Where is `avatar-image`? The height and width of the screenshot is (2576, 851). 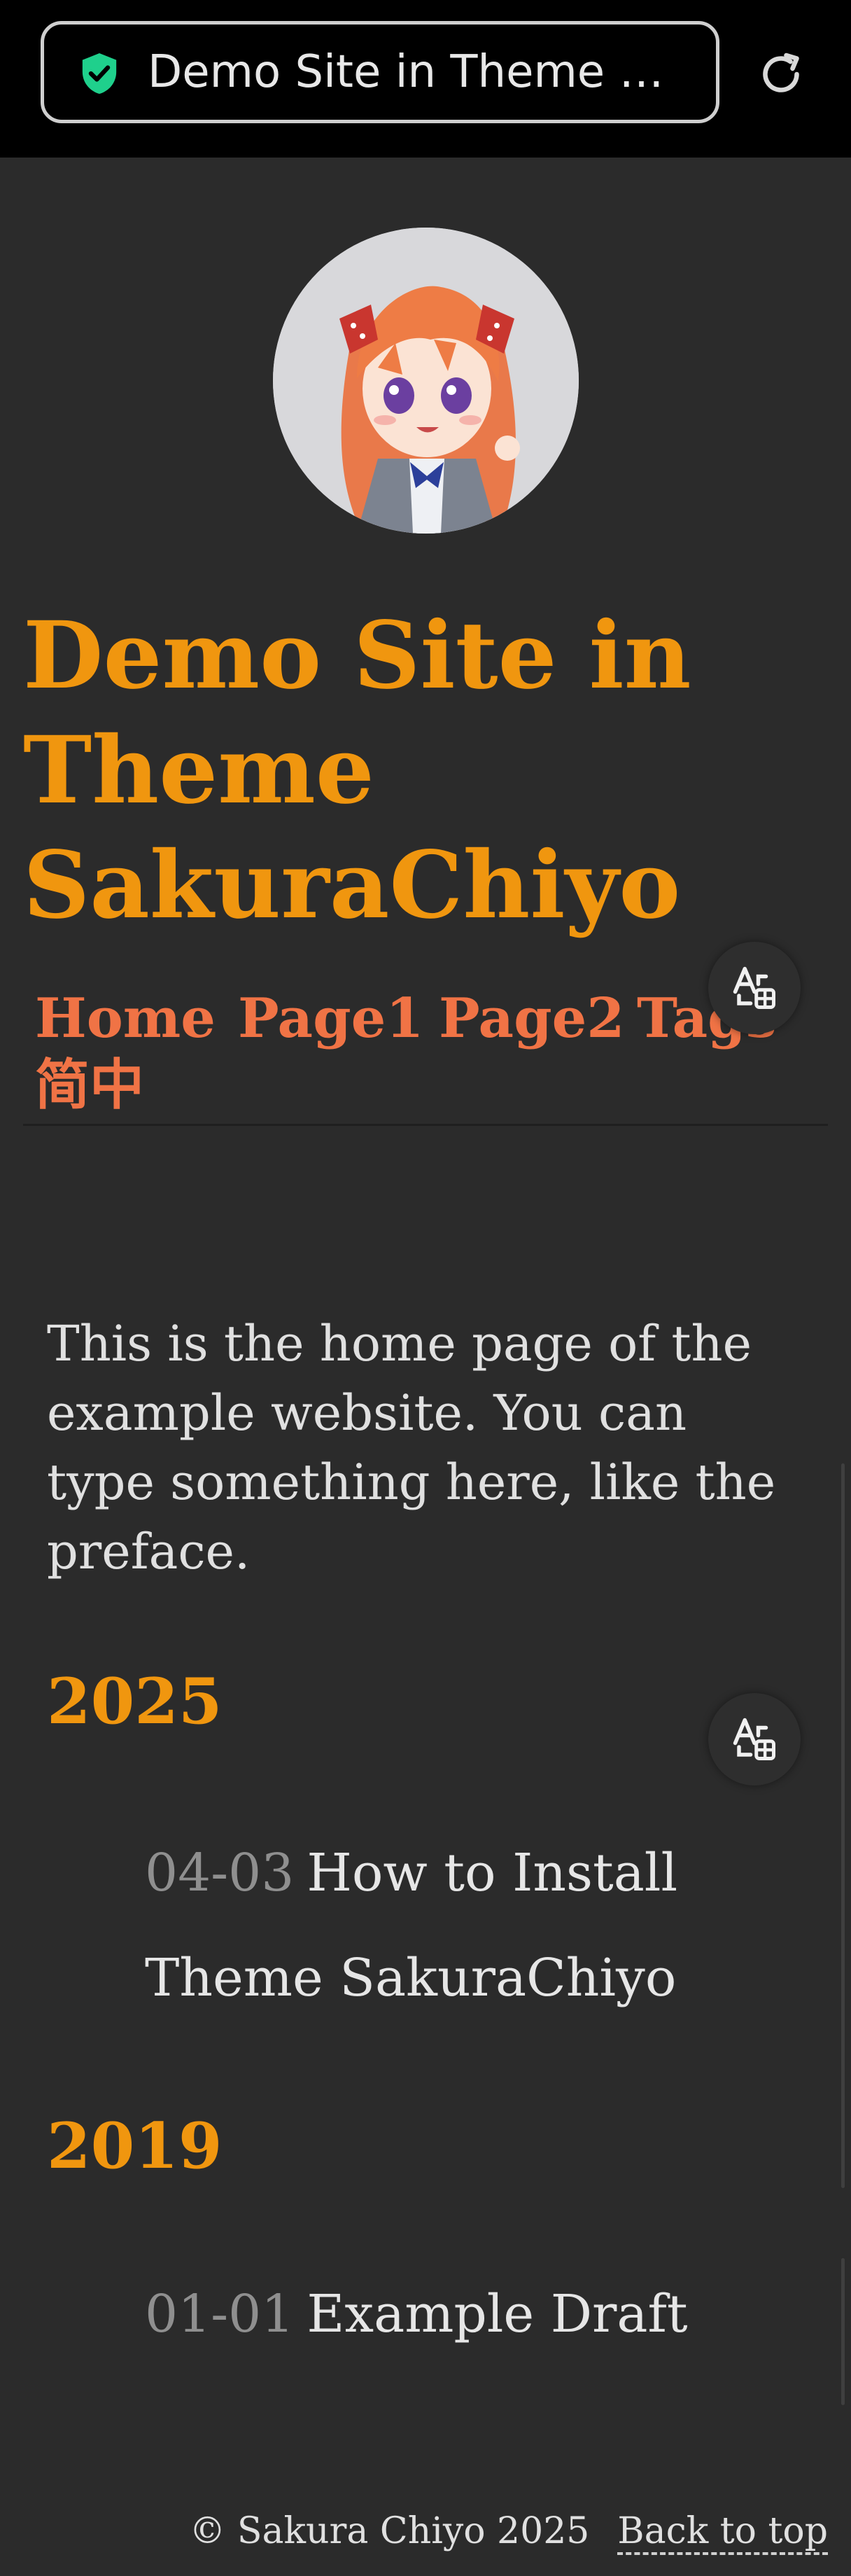 avatar-image is located at coordinates (426, 381).